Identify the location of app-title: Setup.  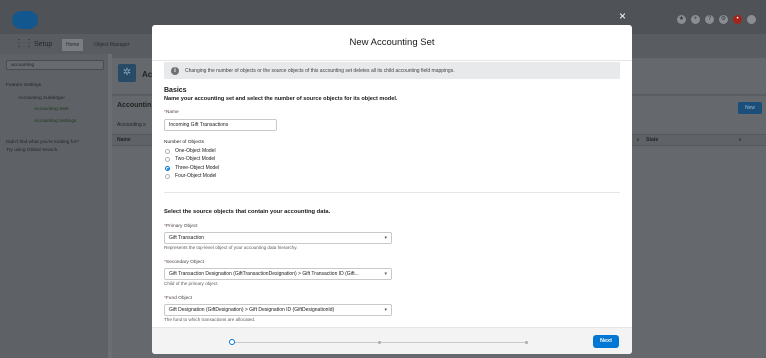
(43, 44).